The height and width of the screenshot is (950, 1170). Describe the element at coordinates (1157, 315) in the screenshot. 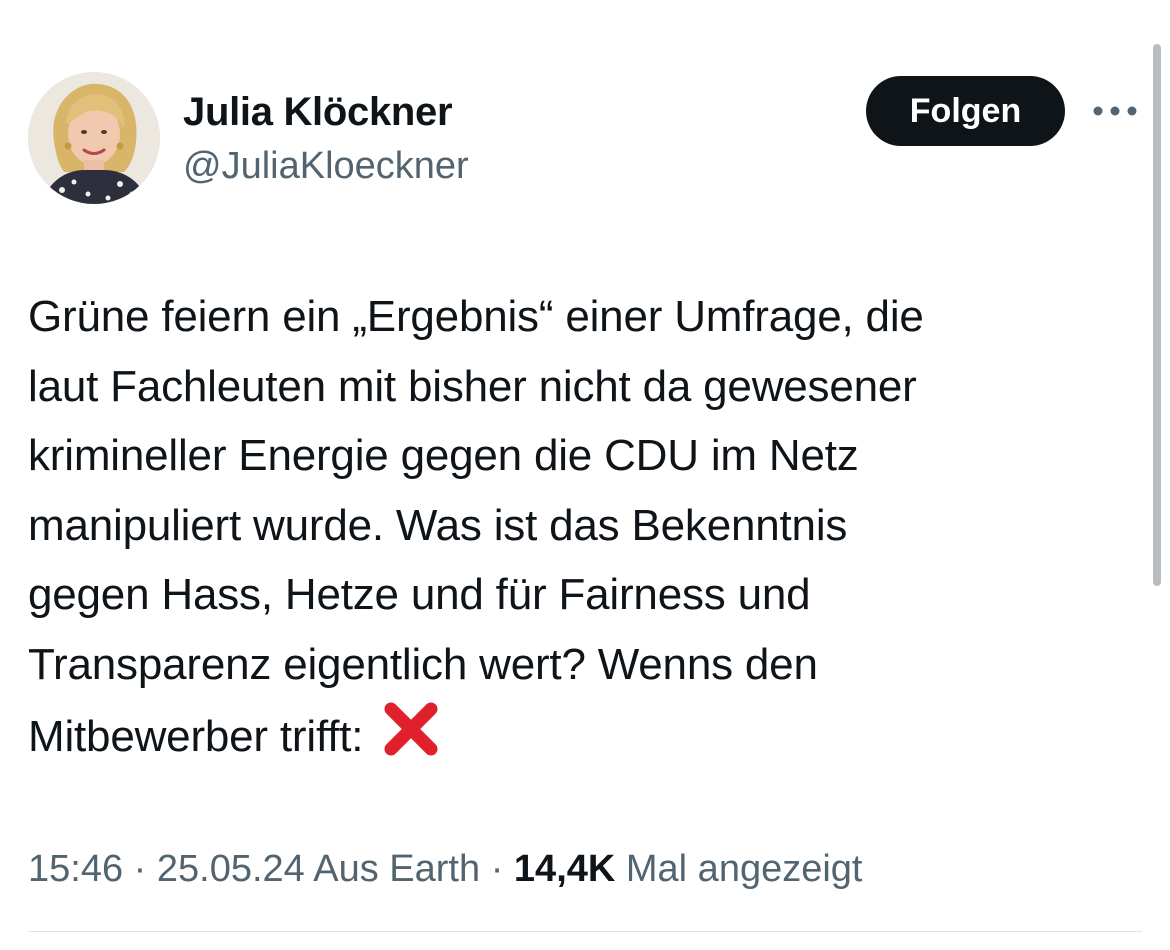

I see `scrollbar` at that location.